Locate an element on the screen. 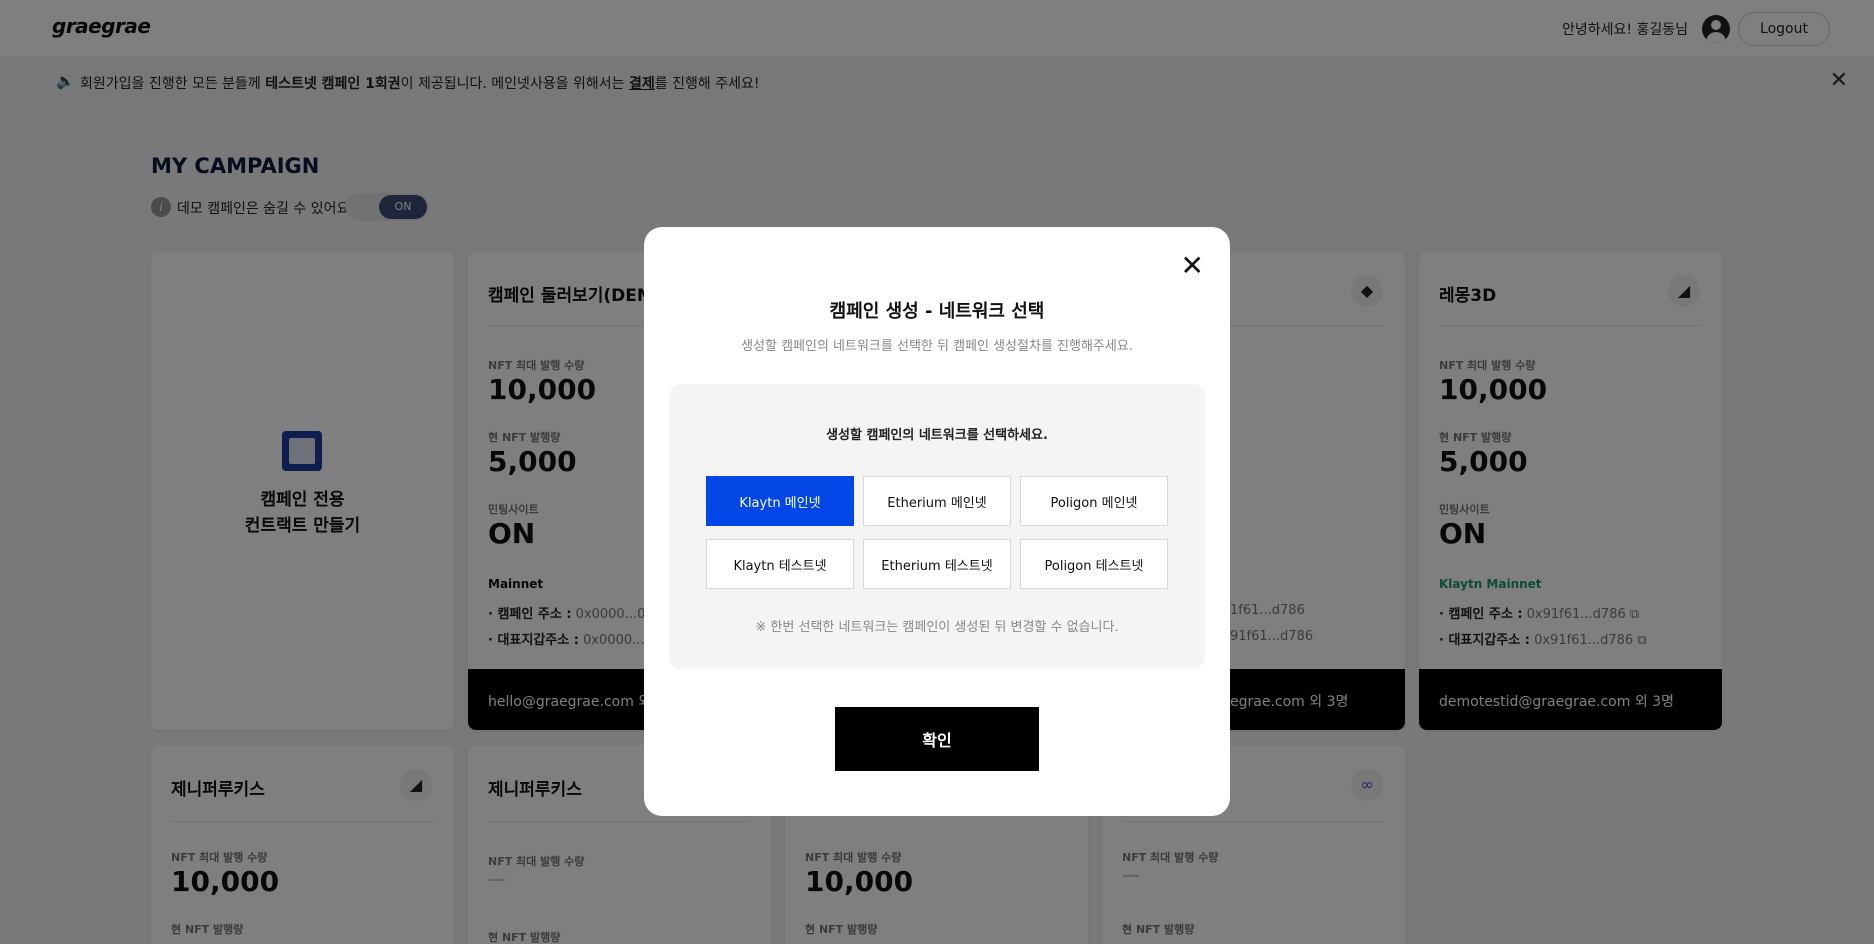 This screenshot has width=1874, height=944. network-option-klaytn-mainnet: Klaytn 메인넷 is located at coordinates (780, 501).